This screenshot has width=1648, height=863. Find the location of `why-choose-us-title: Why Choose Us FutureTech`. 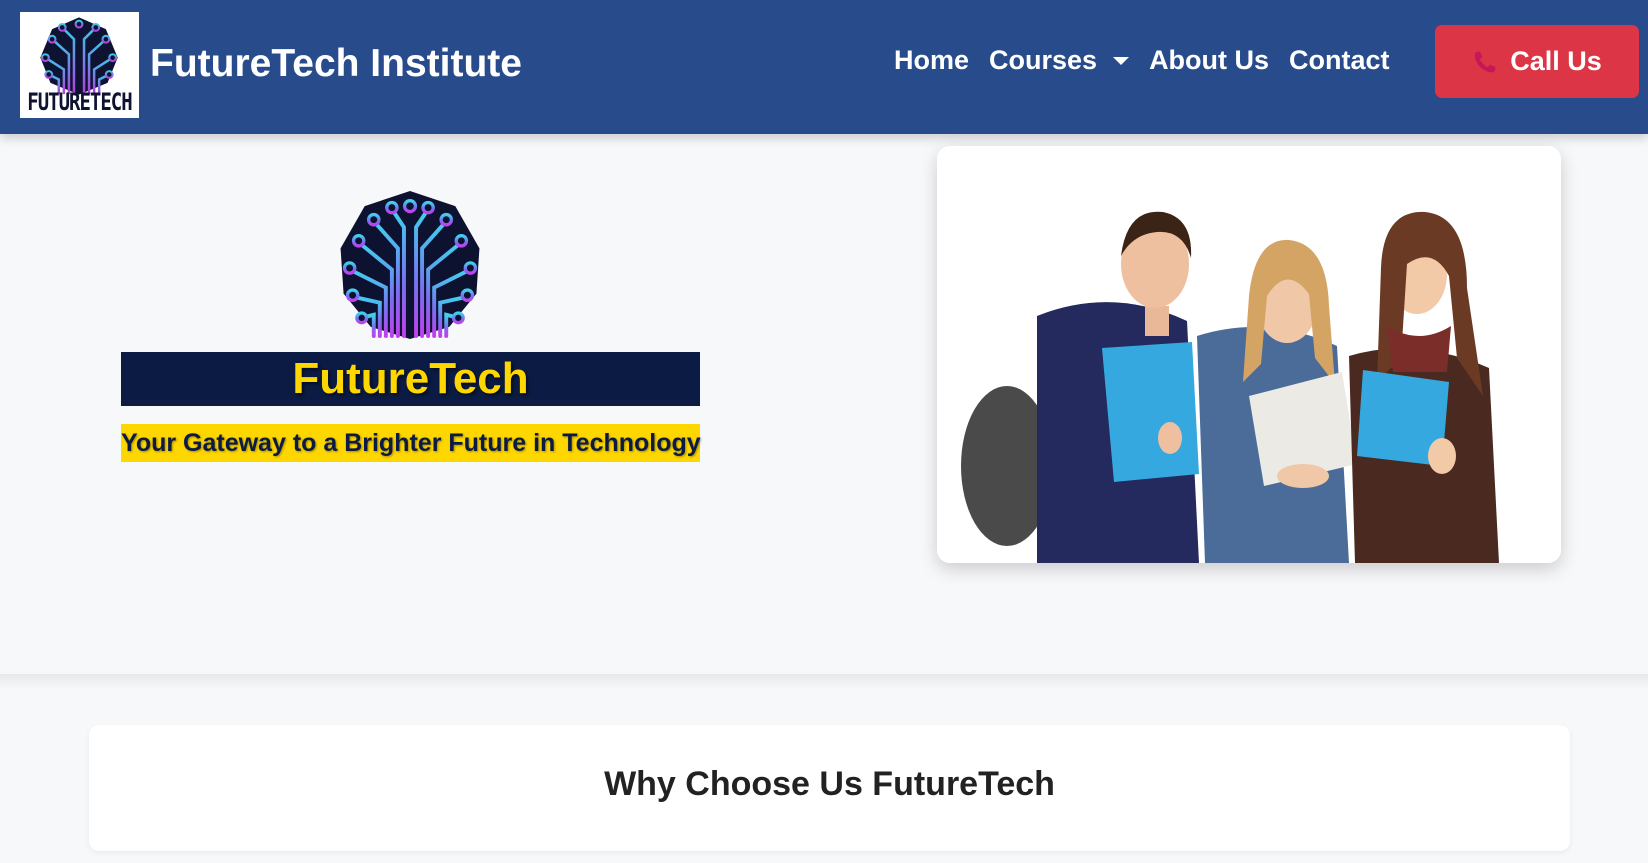

why-choose-us-title: Why Choose Us FutureTech is located at coordinates (829, 784).